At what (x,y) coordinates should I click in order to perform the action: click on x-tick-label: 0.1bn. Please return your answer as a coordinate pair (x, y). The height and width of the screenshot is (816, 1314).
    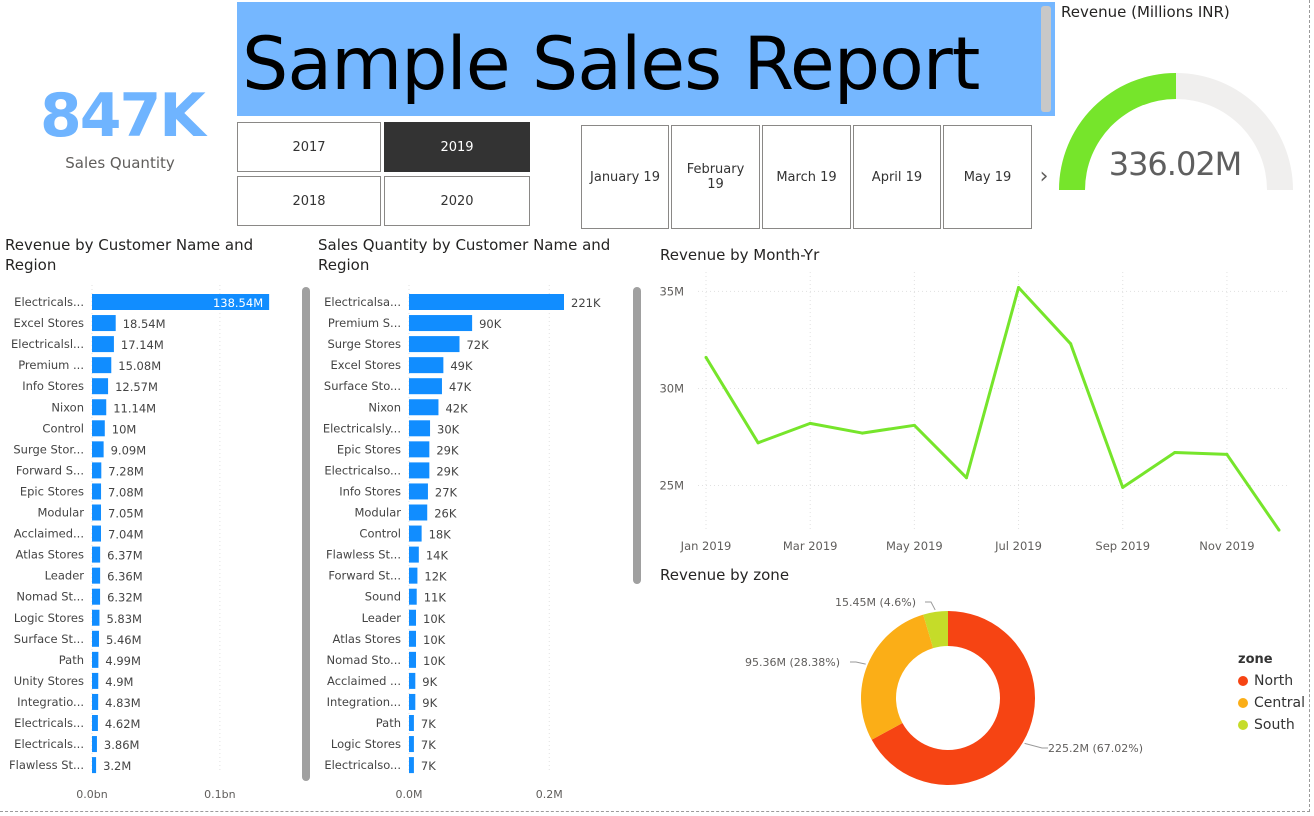
    Looking at the image, I should click on (219, 794).